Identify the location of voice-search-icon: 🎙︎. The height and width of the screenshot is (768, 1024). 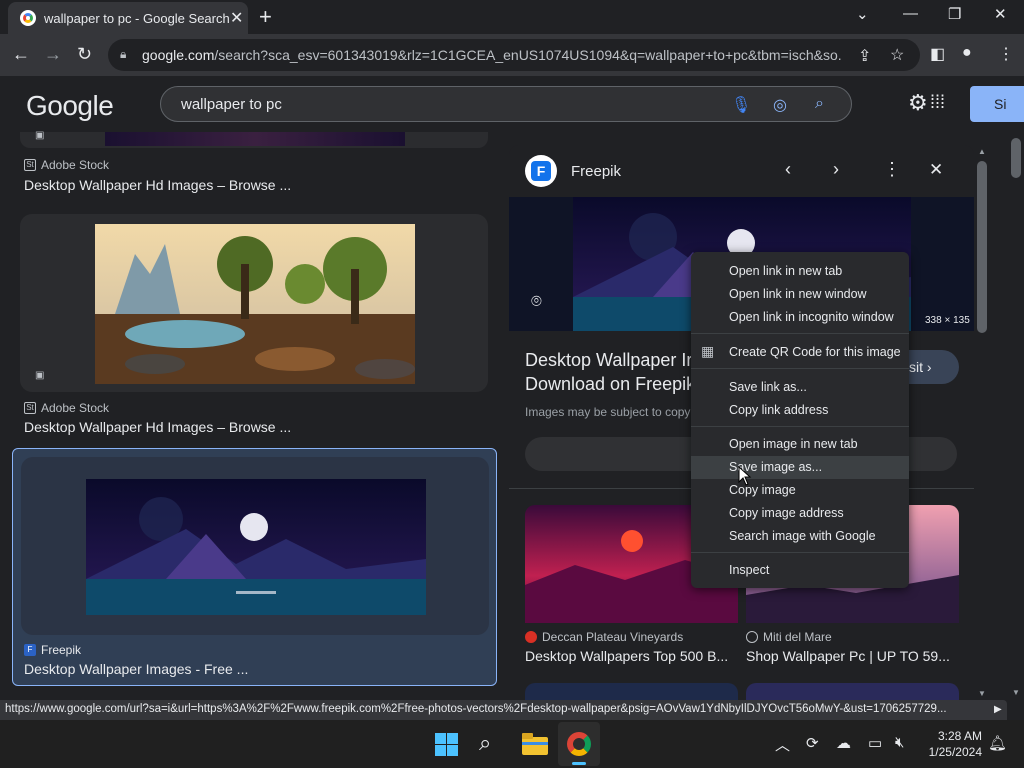
(741, 105).